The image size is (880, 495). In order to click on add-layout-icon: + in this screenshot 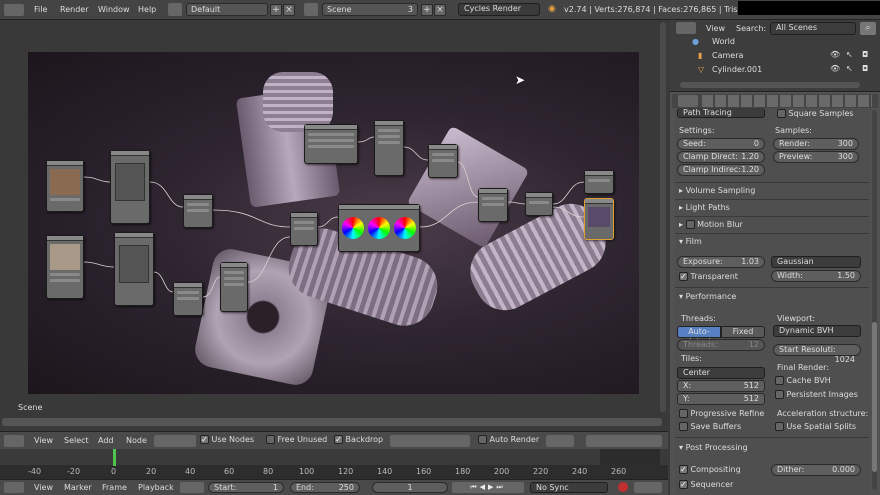, I will do `click(276, 10)`.